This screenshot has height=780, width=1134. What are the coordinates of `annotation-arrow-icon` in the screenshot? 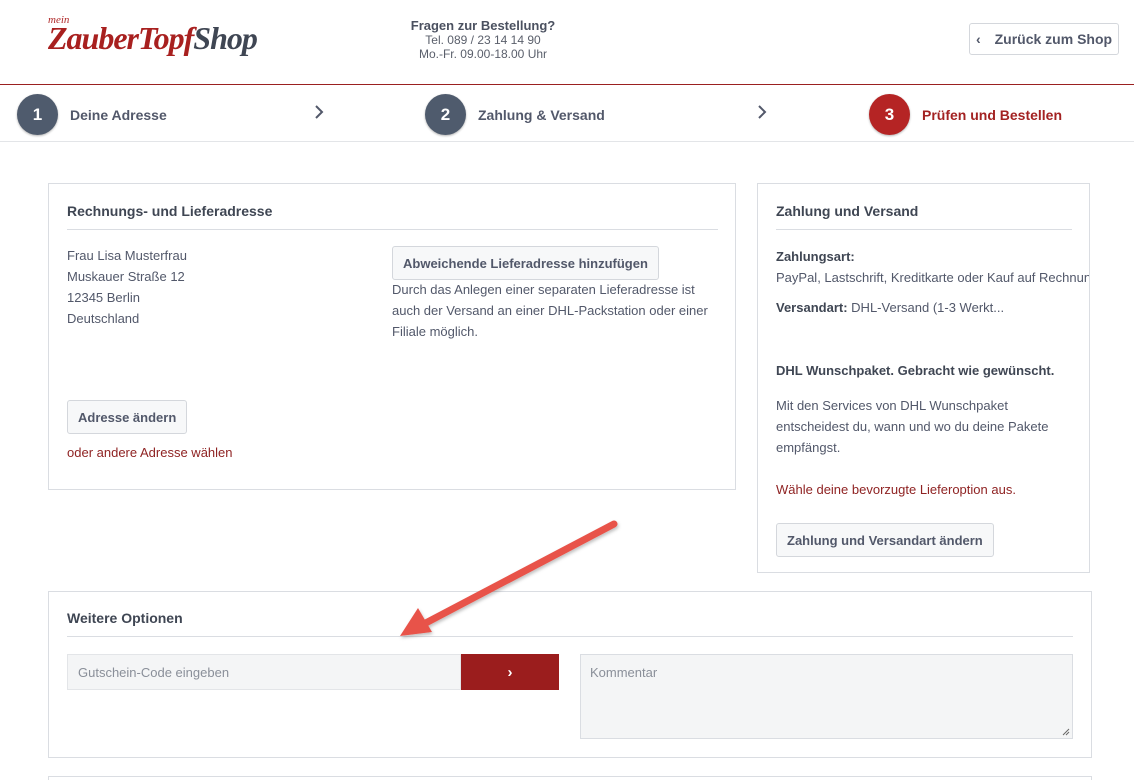 It's located at (509, 578).